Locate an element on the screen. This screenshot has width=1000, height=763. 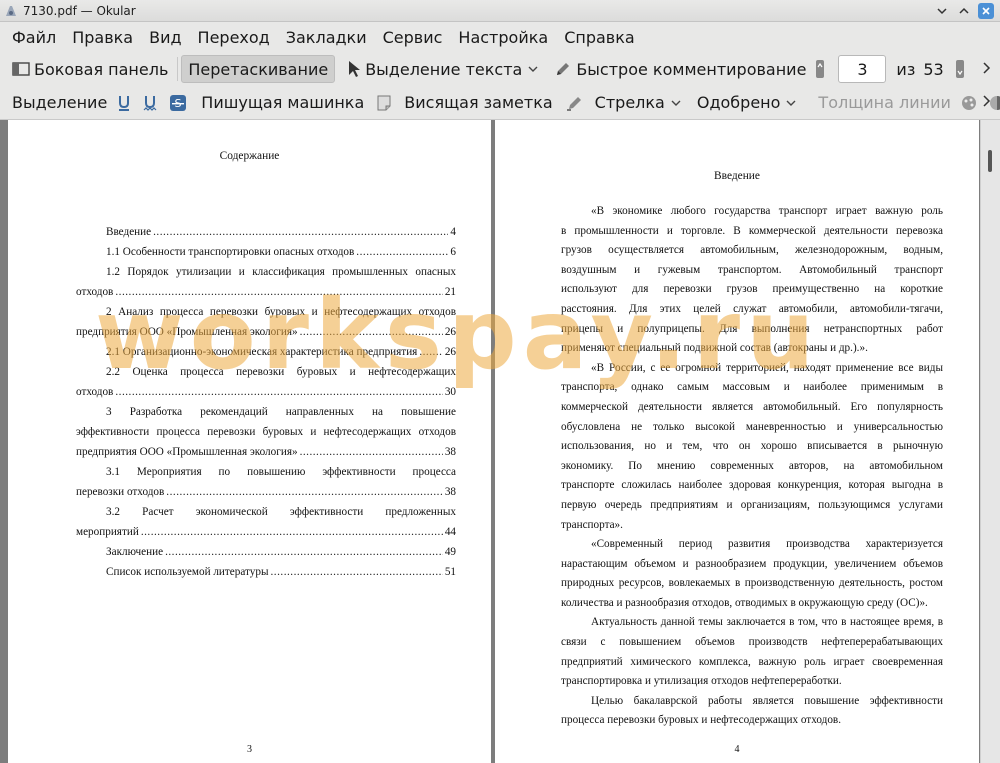
drag-mode-button: Перетаскивание is located at coordinates (258, 69).